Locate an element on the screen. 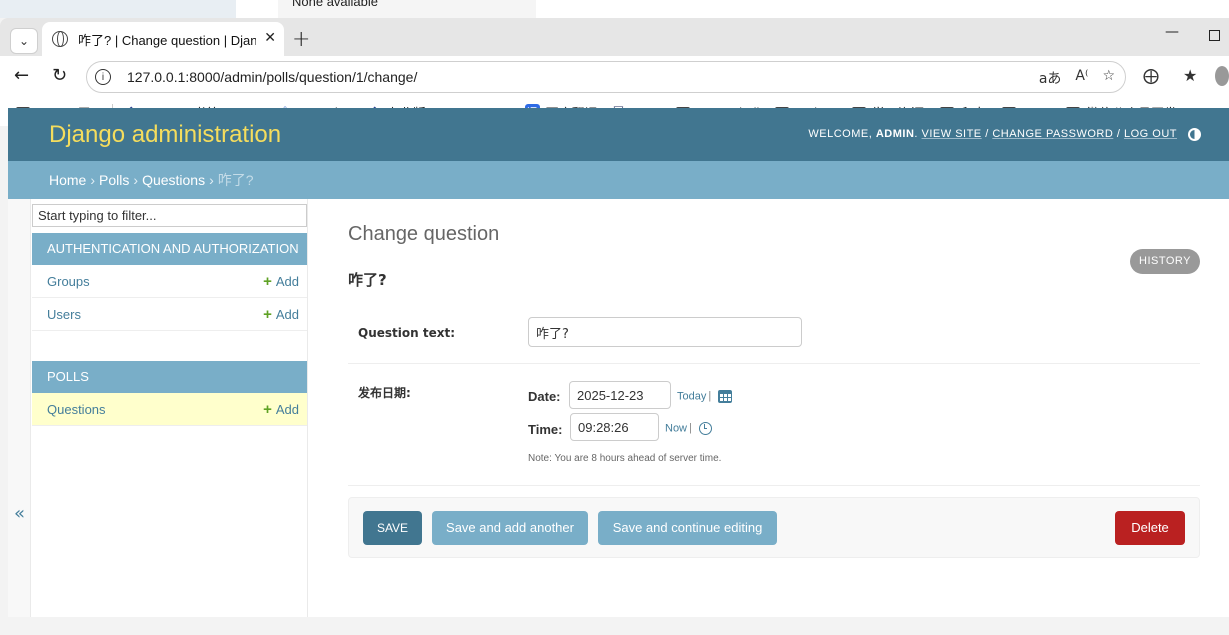 The image size is (1229, 635). background-window: None available is located at coordinates (614, 9).